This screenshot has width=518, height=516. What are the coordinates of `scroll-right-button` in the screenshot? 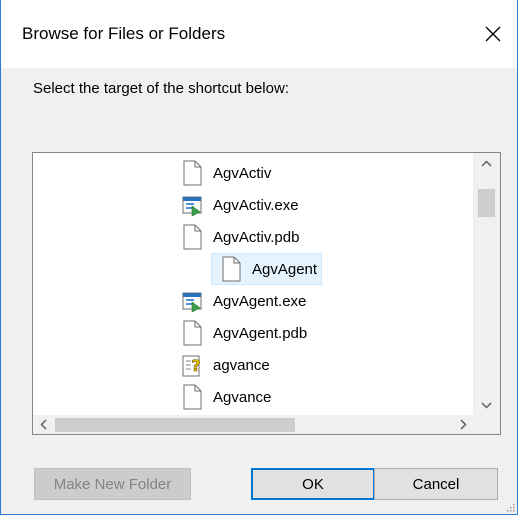 It's located at (463, 424).